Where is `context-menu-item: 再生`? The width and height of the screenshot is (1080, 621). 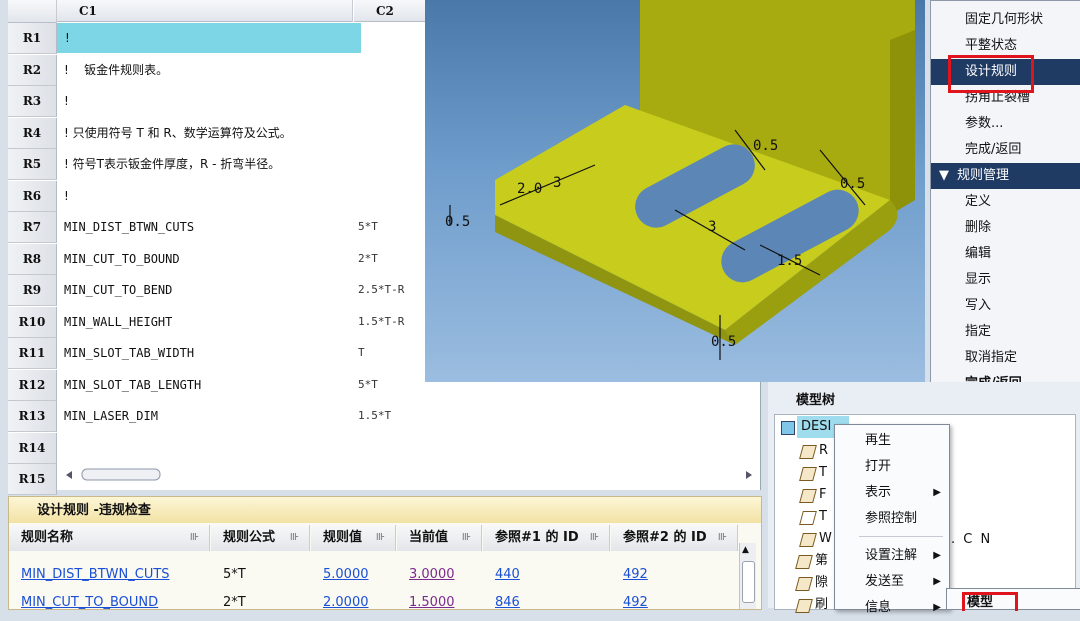
context-menu-item: 再生 is located at coordinates (892, 441).